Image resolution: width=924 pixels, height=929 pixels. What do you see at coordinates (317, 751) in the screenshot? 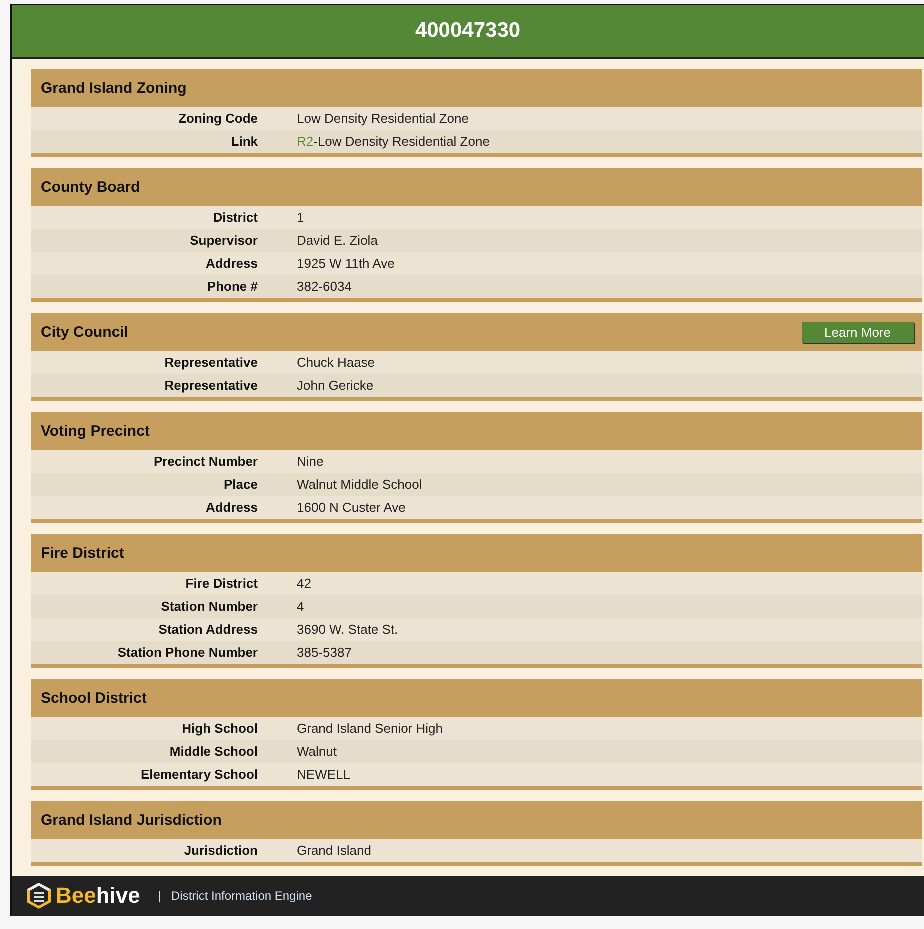
I see `field-value: Walnut` at bounding box center [317, 751].